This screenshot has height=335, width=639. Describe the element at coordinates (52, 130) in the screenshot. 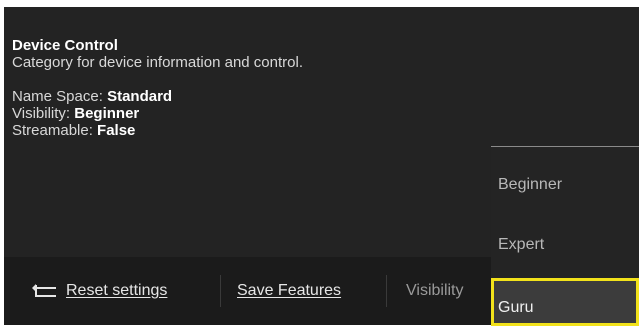

I see `streamable-label: Streamable:` at that location.